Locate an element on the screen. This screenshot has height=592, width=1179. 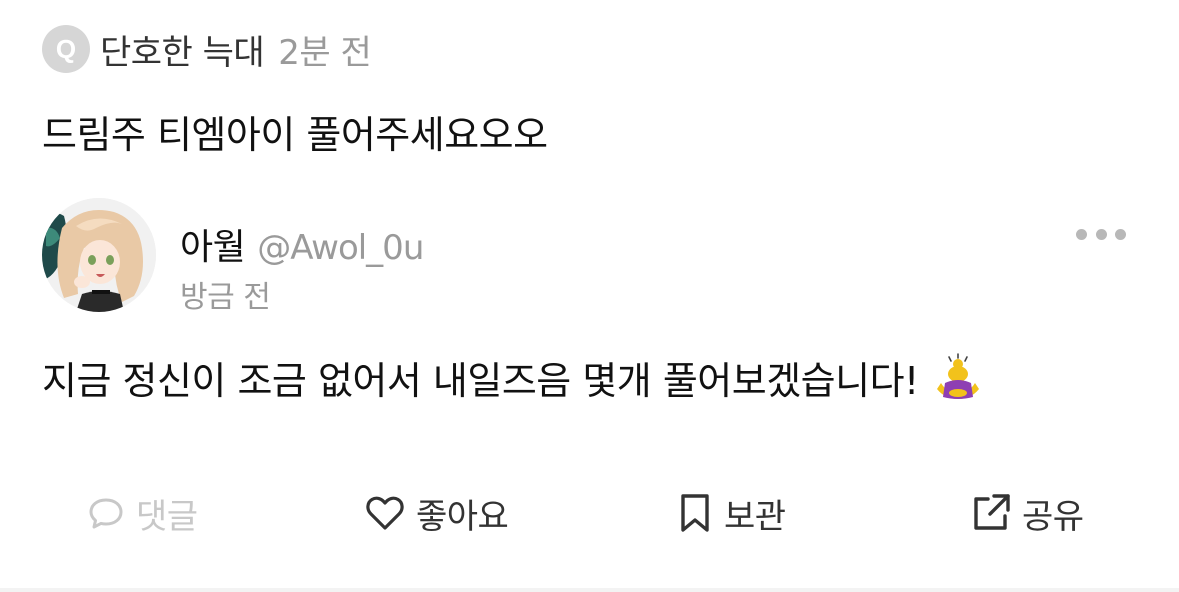
action-bar: 댓글 좋아요 보관 공유 is located at coordinates (589, 513).